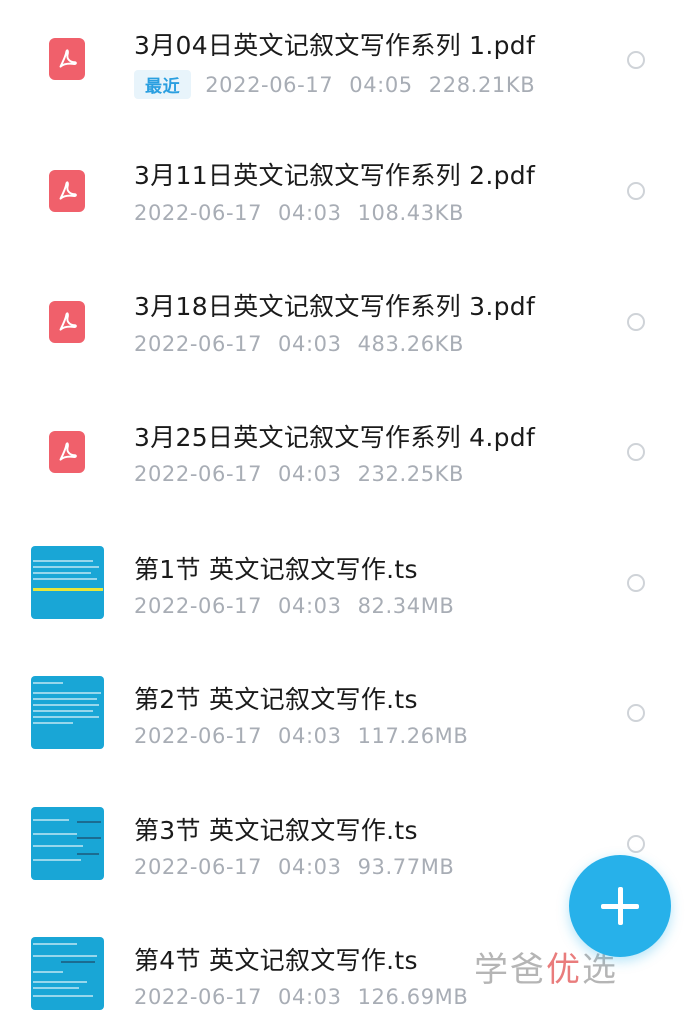 This screenshot has width=691, height=1024. What do you see at coordinates (163, 84) in the screenshot?
I see `recent-badge: 最近` at bounding box center [163, 84].